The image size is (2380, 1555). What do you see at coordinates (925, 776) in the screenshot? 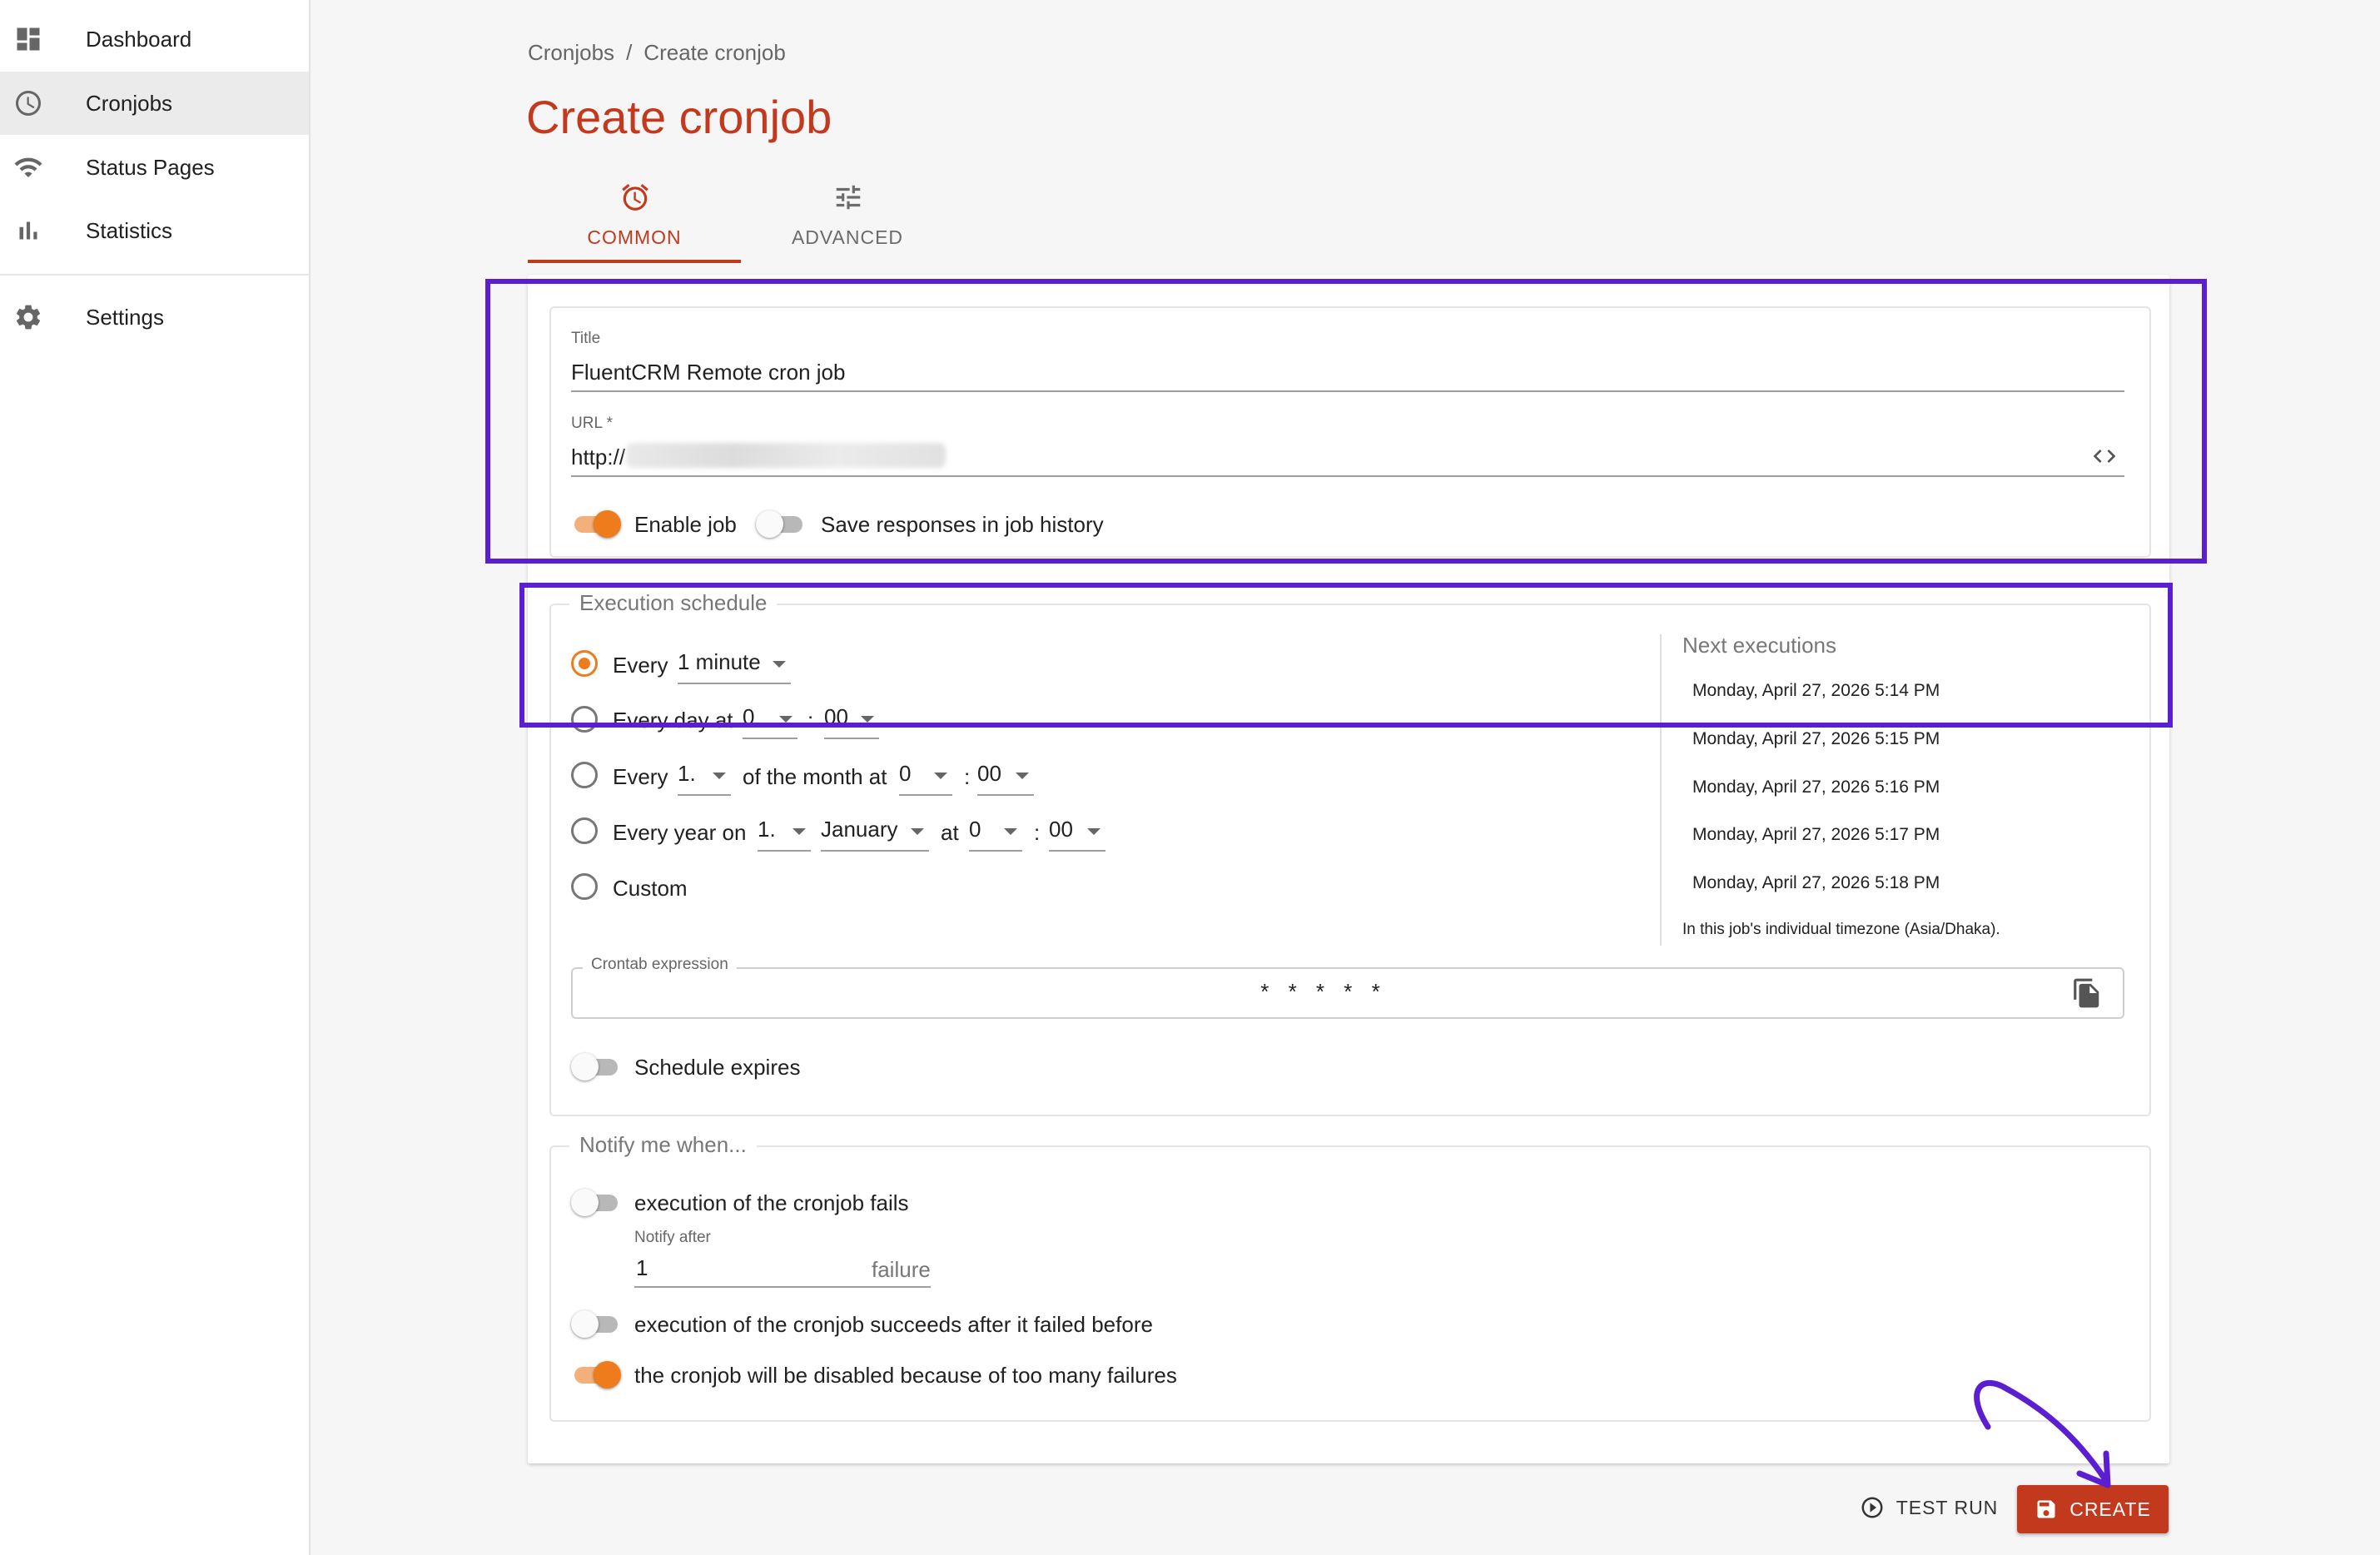
I see `monthly-hour-select: 0` at bounding box center [925, 776].